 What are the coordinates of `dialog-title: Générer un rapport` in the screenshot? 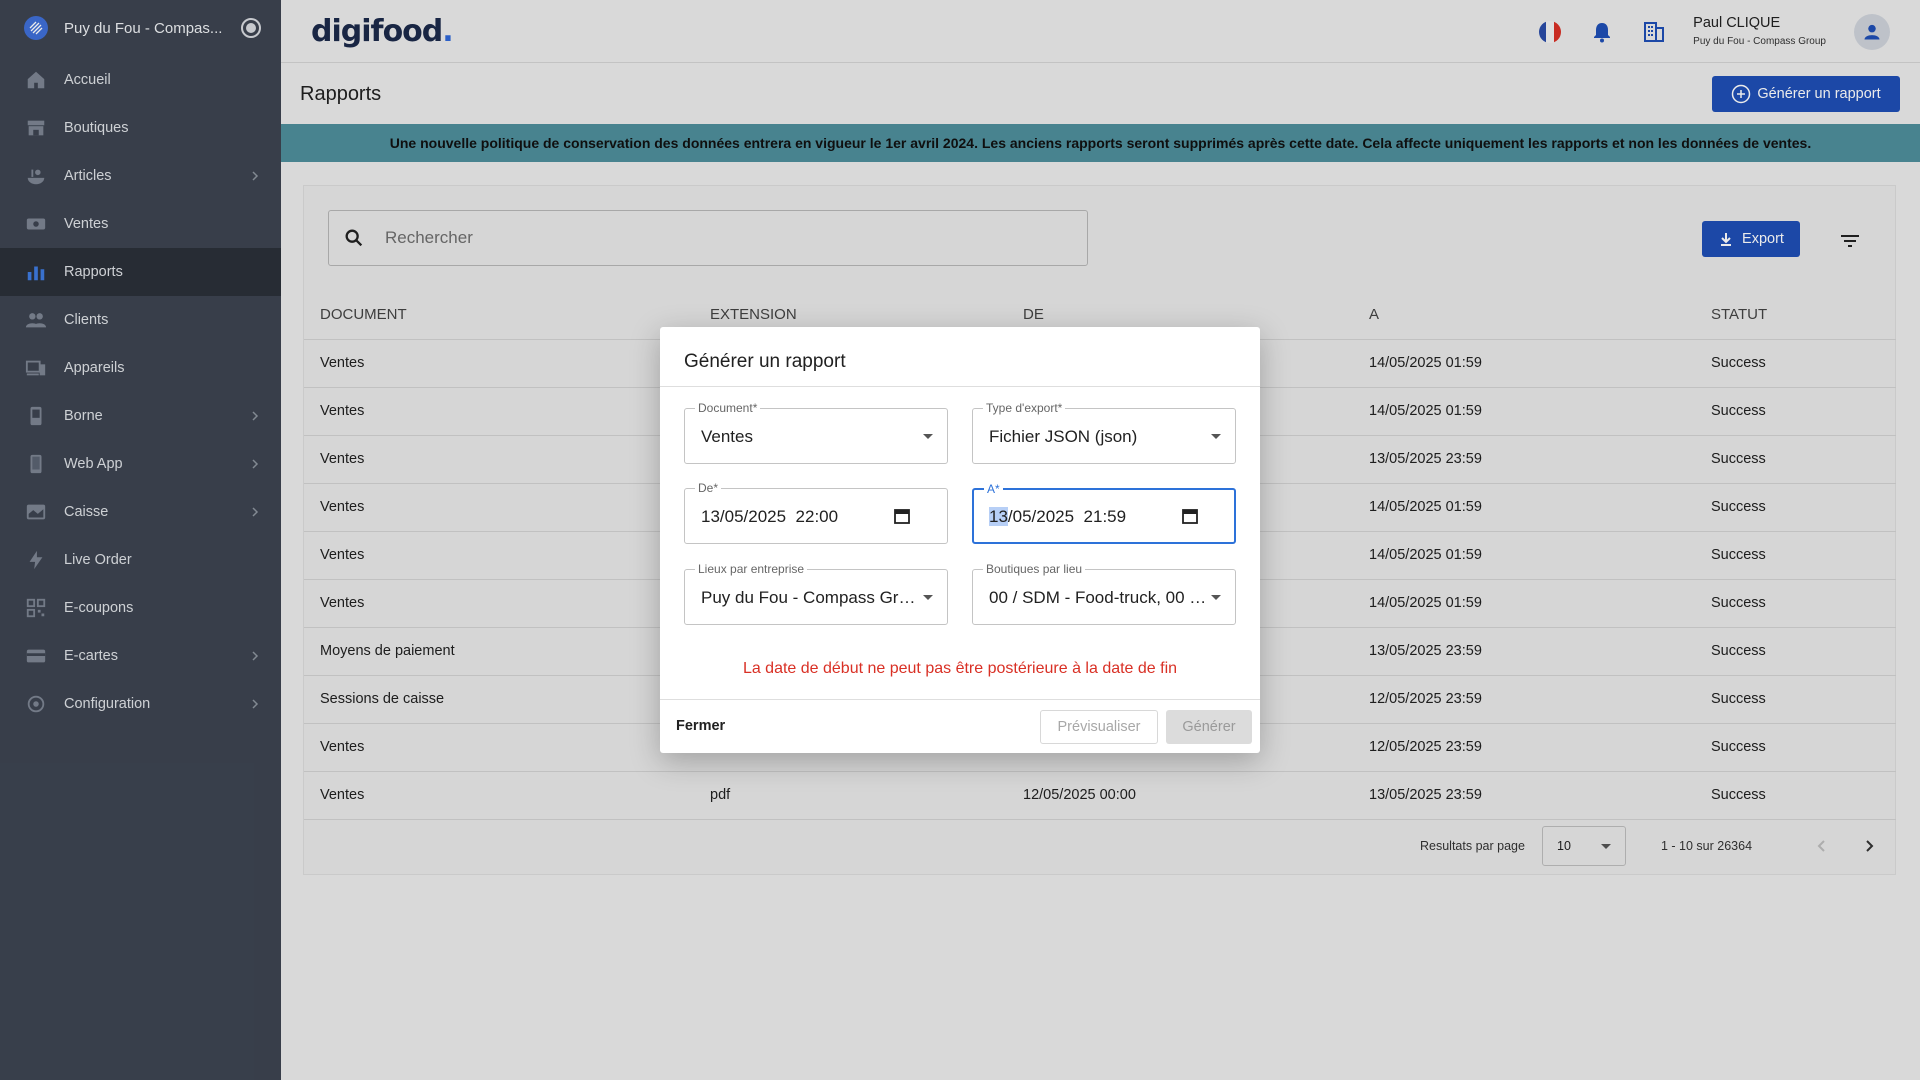 It's located at (960, 357).